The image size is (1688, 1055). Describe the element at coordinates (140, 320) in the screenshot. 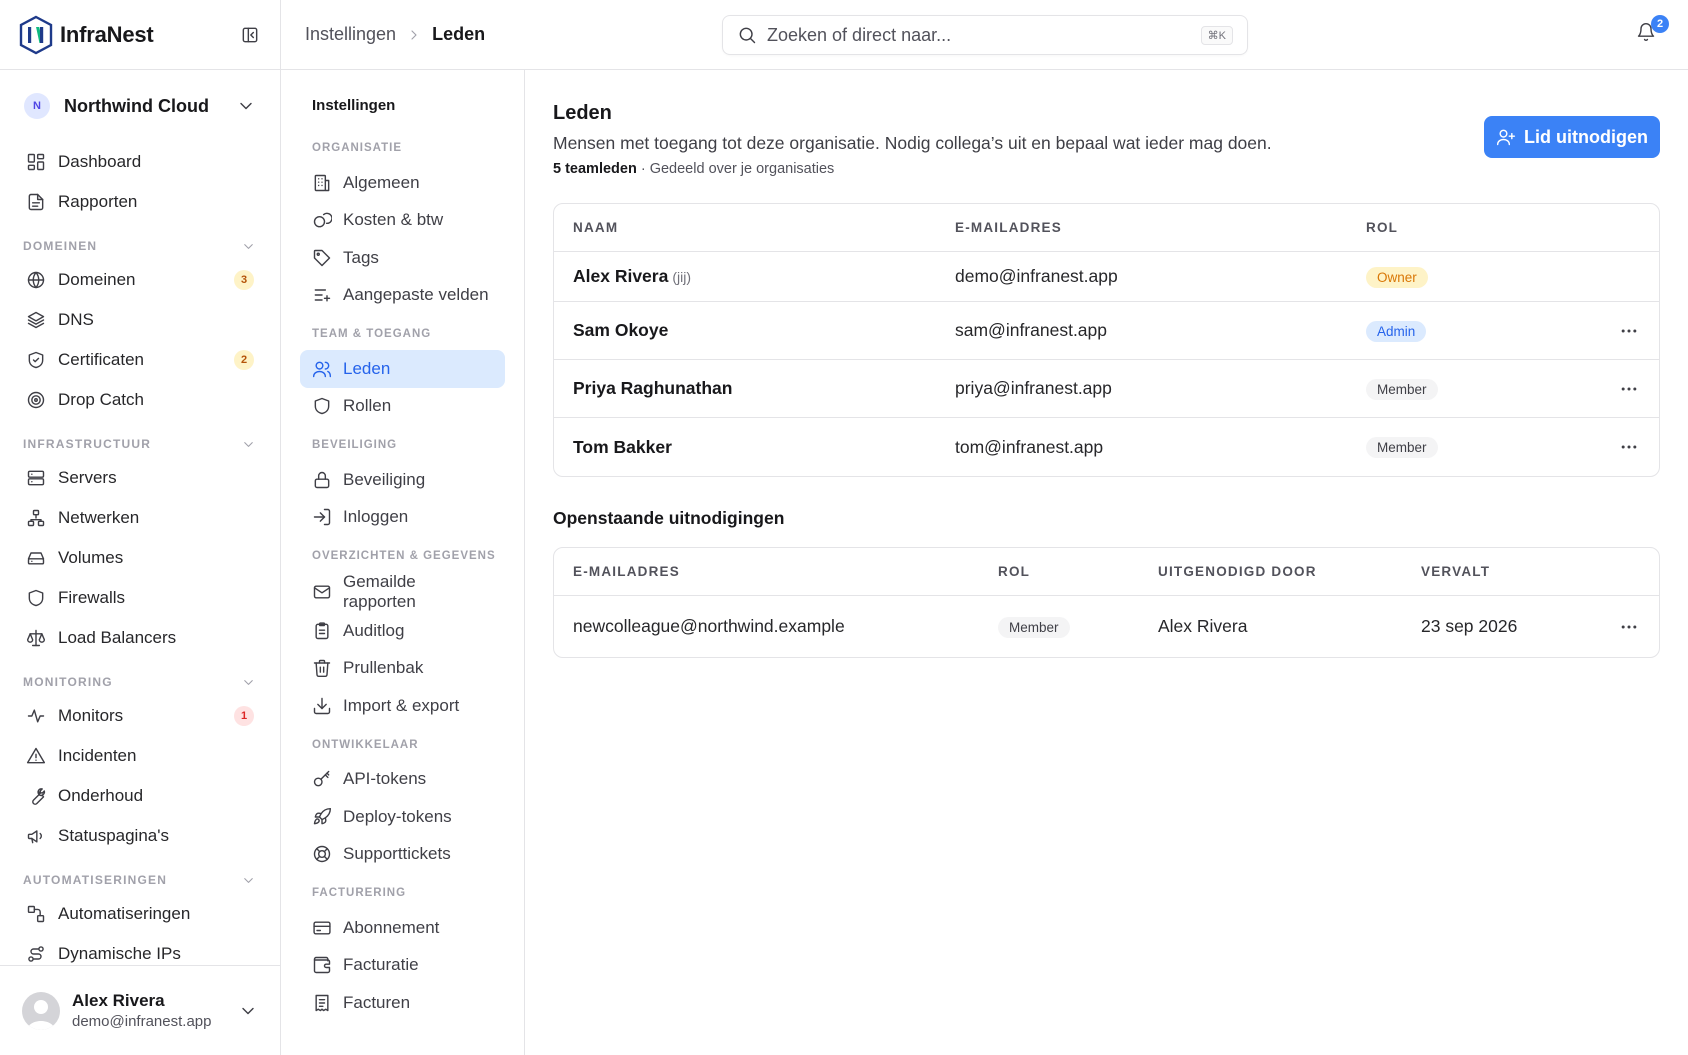

I see `sidebar-item-dns: DNS` at that location.